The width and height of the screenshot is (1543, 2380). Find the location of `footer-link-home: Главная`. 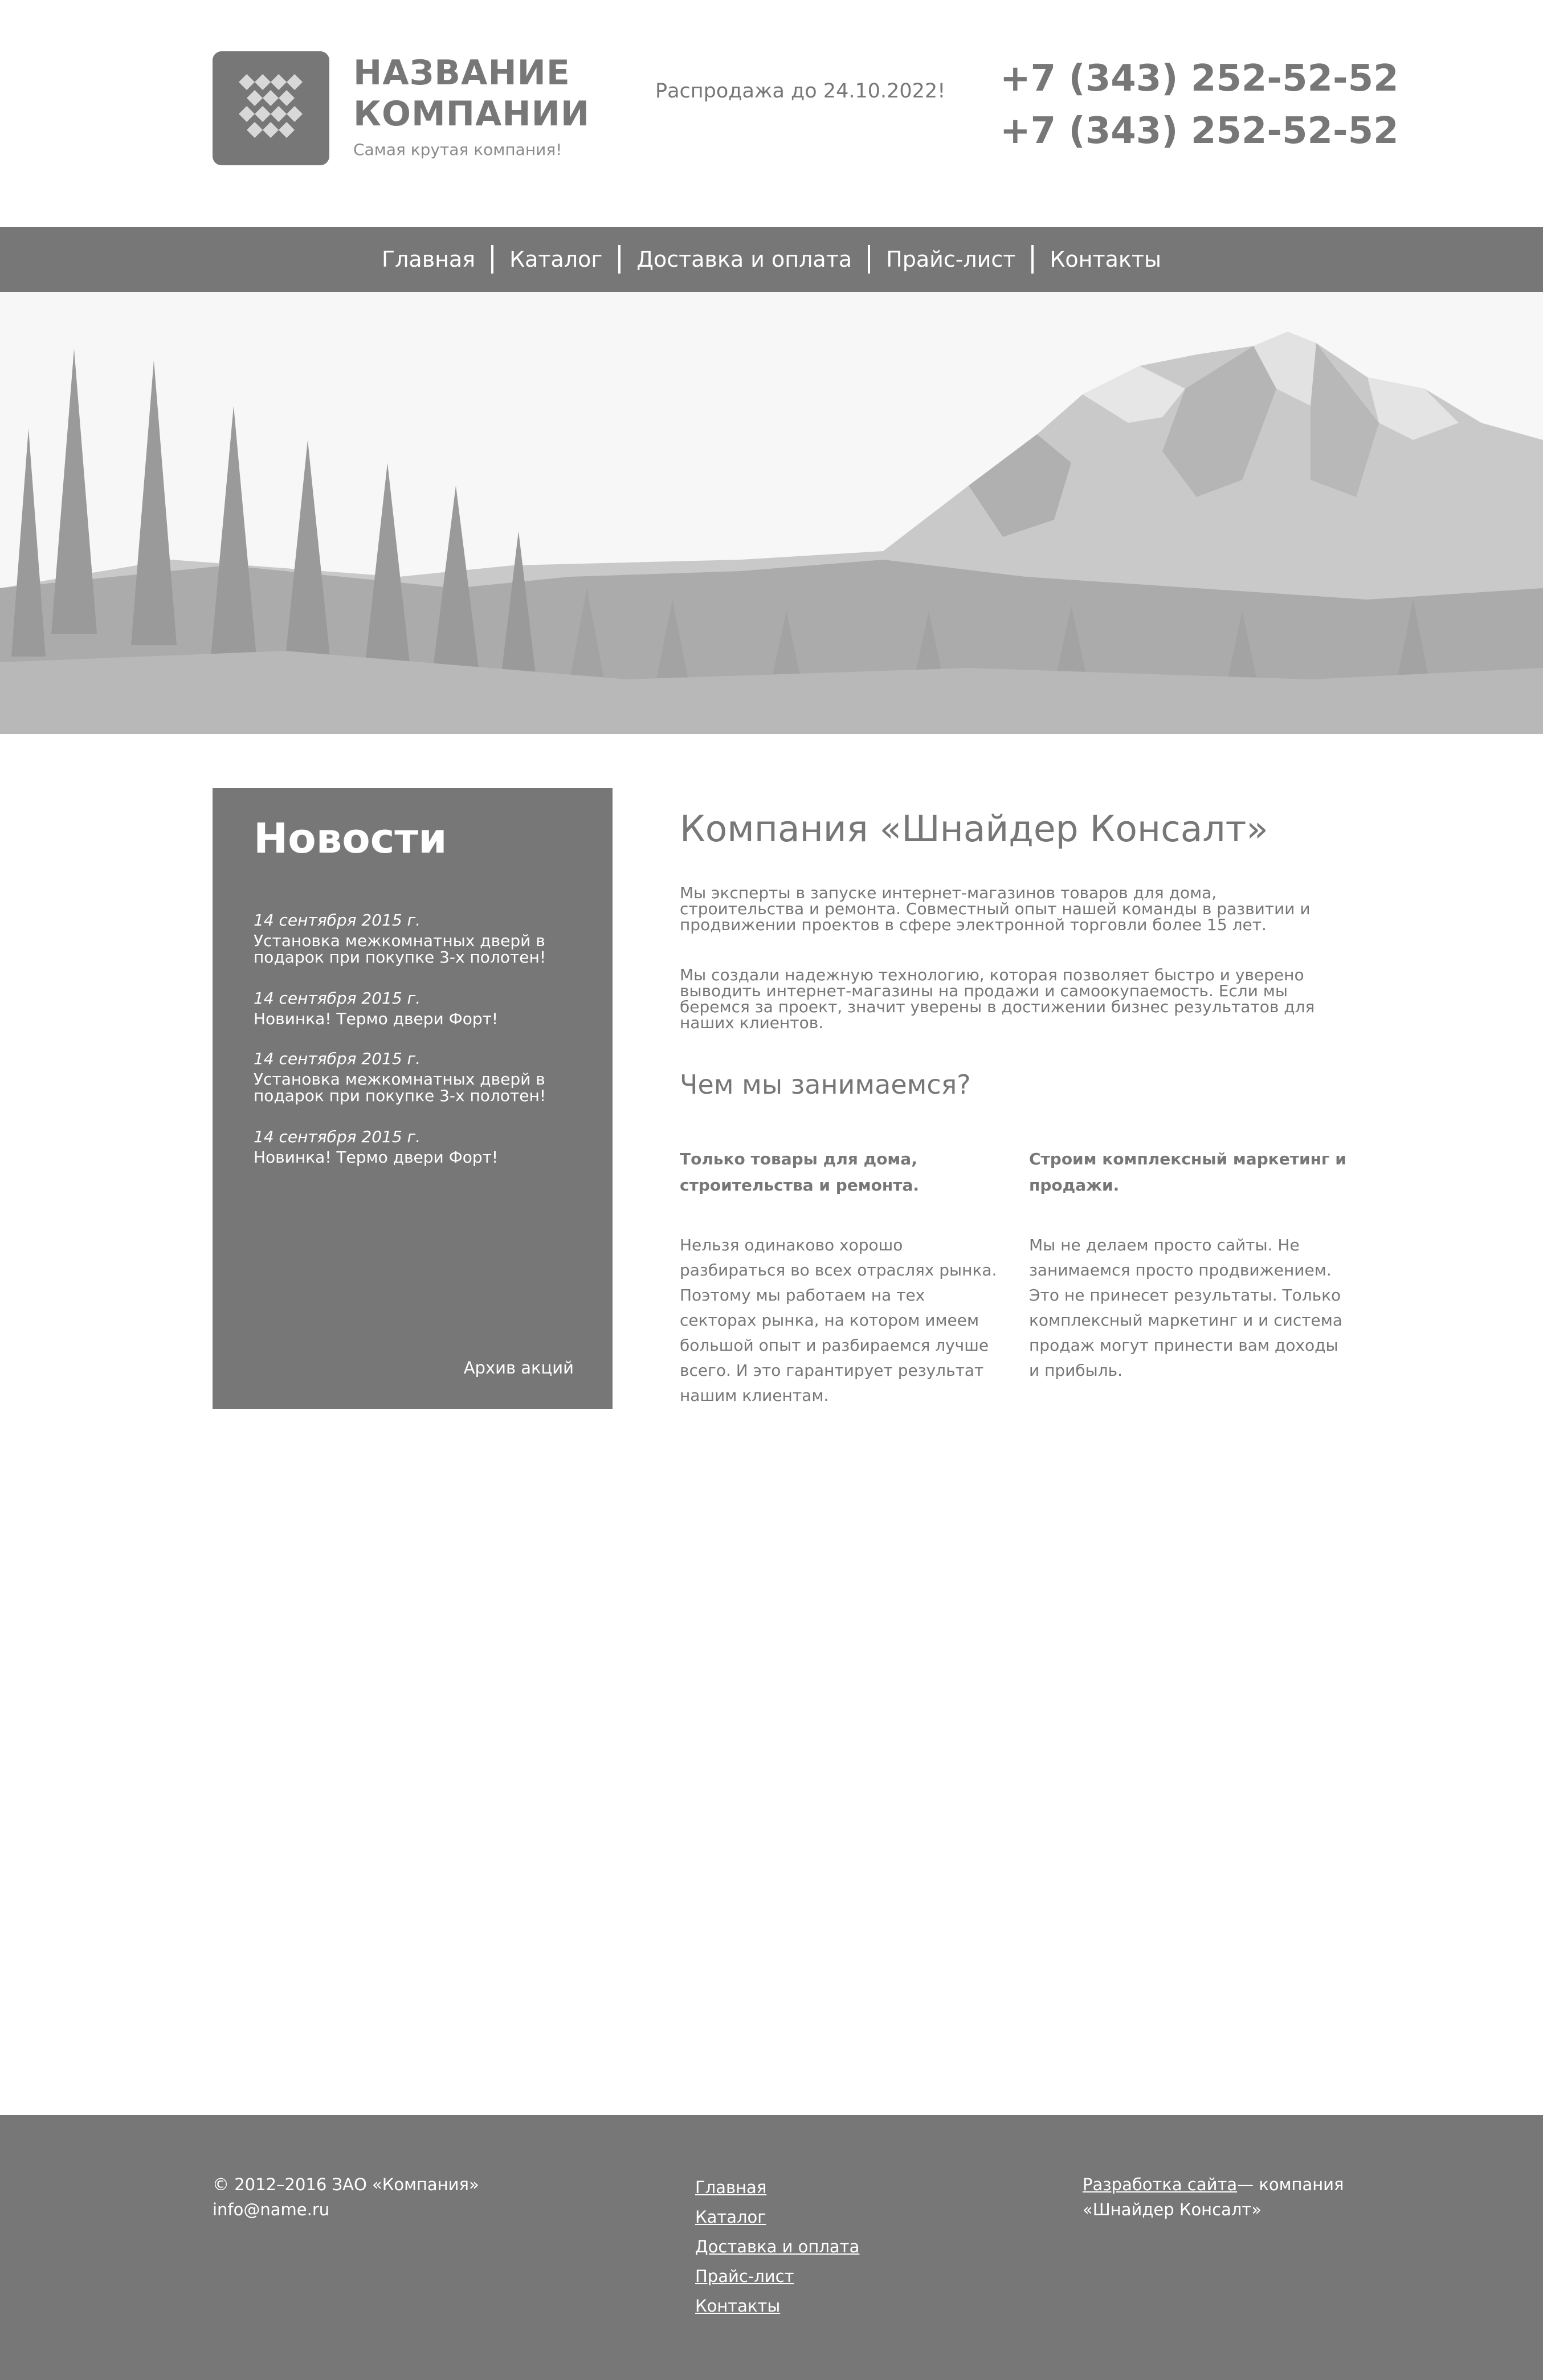

footer-link-home: Главная is located at coordinates (730, 2187).